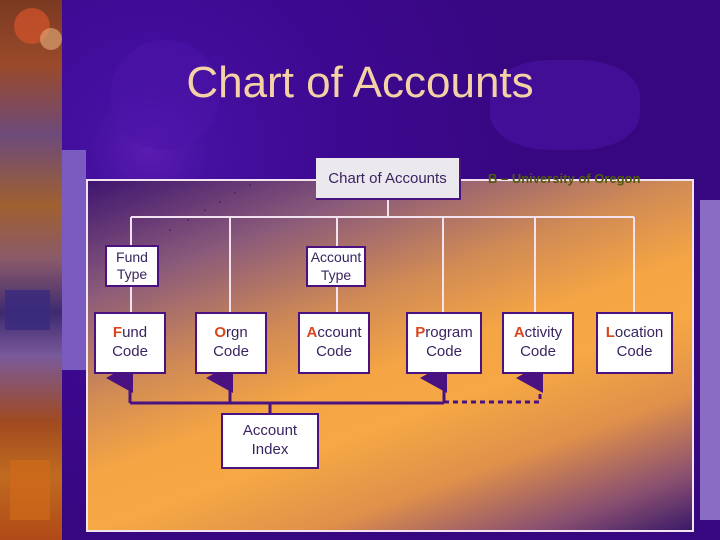 The width and height of the screenshot is (720, 540). I want to click on fund-type-box: Fund Type, so click(132, 266).